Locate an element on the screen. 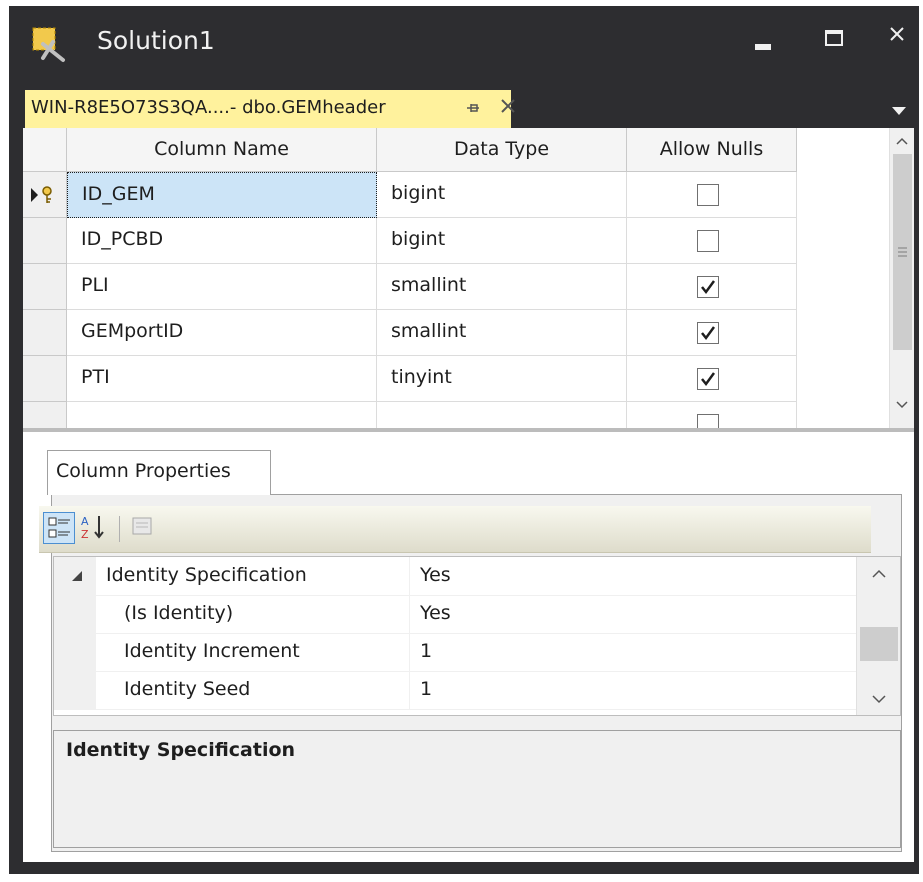  alphabetical-button: A Z is located at coordinates (95, 528).